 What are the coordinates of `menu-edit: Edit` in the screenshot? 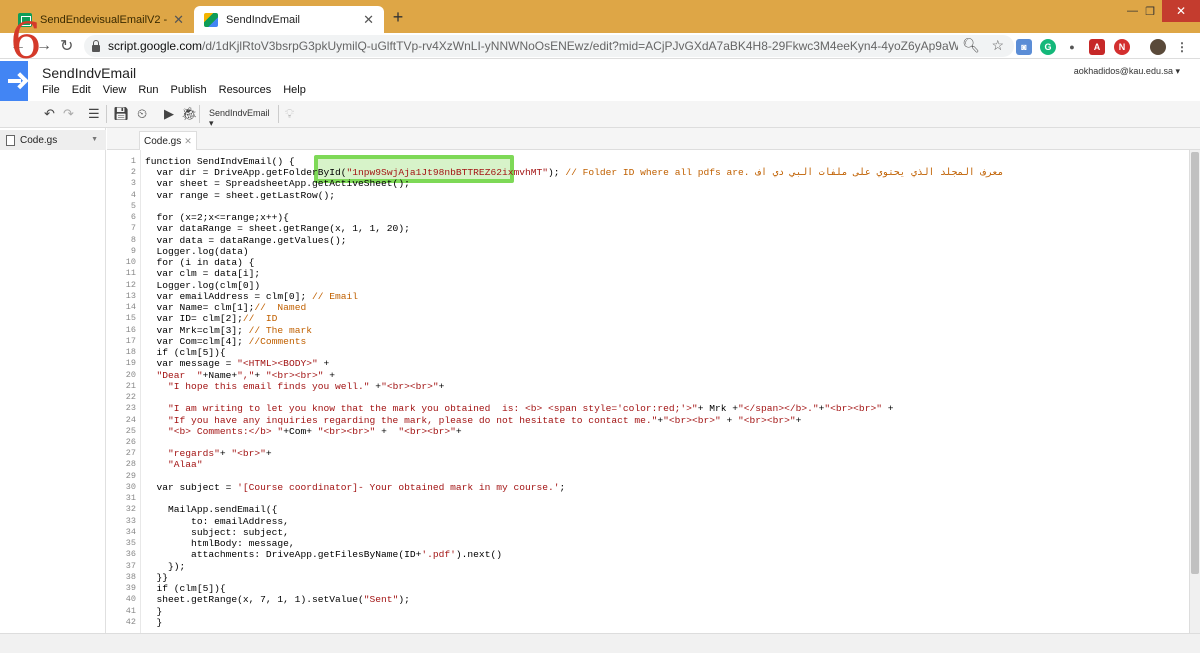 It's located at (81, 90).